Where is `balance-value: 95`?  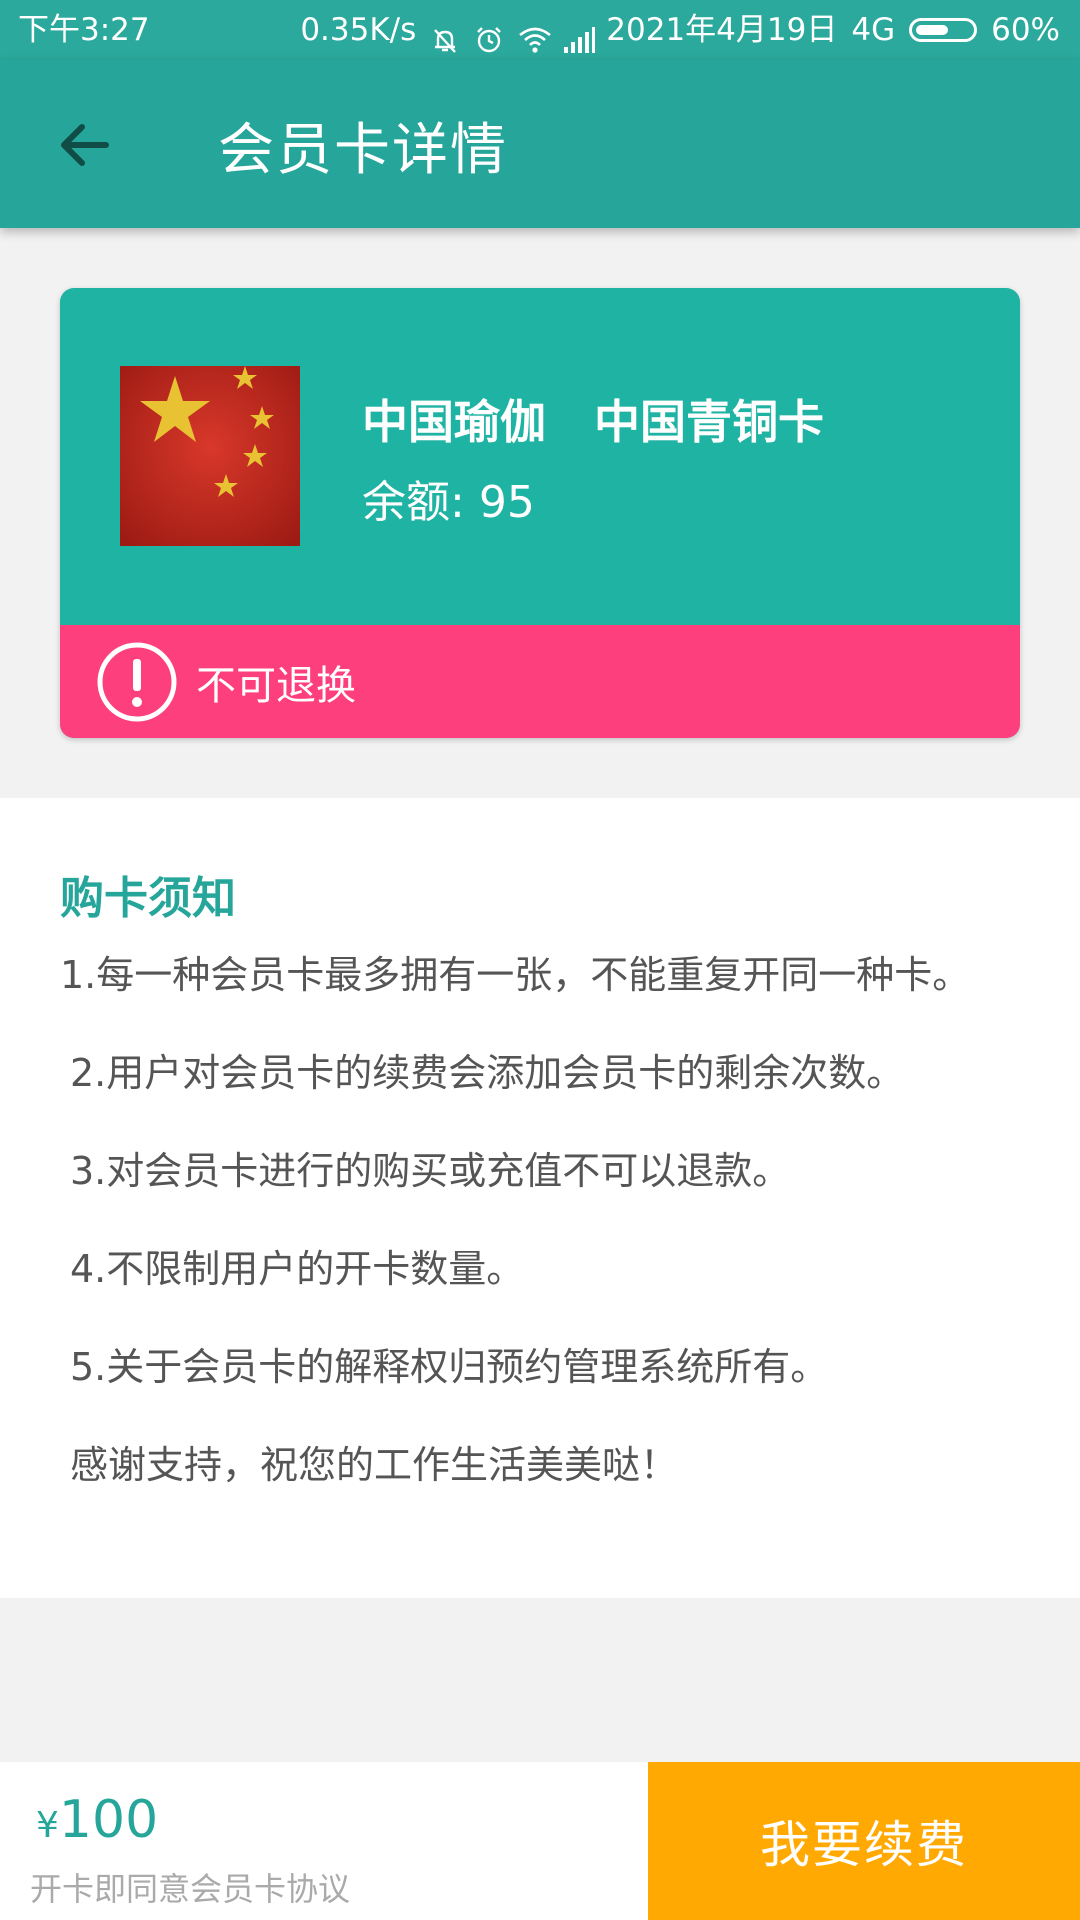 balance-value: 95 is located at coordinates (506, 502).